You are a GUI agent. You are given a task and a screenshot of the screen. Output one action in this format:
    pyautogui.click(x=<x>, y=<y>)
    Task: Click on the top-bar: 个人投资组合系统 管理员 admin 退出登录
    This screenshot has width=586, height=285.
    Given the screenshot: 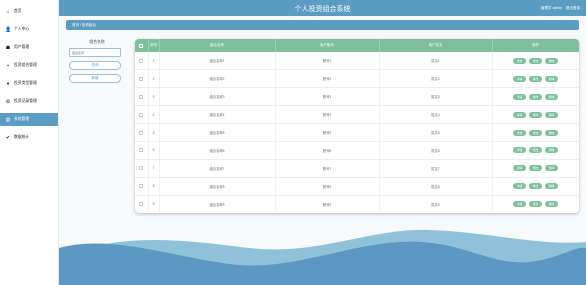 What is the action you would take?
    pyautogui.click(x=322, y=8)
    